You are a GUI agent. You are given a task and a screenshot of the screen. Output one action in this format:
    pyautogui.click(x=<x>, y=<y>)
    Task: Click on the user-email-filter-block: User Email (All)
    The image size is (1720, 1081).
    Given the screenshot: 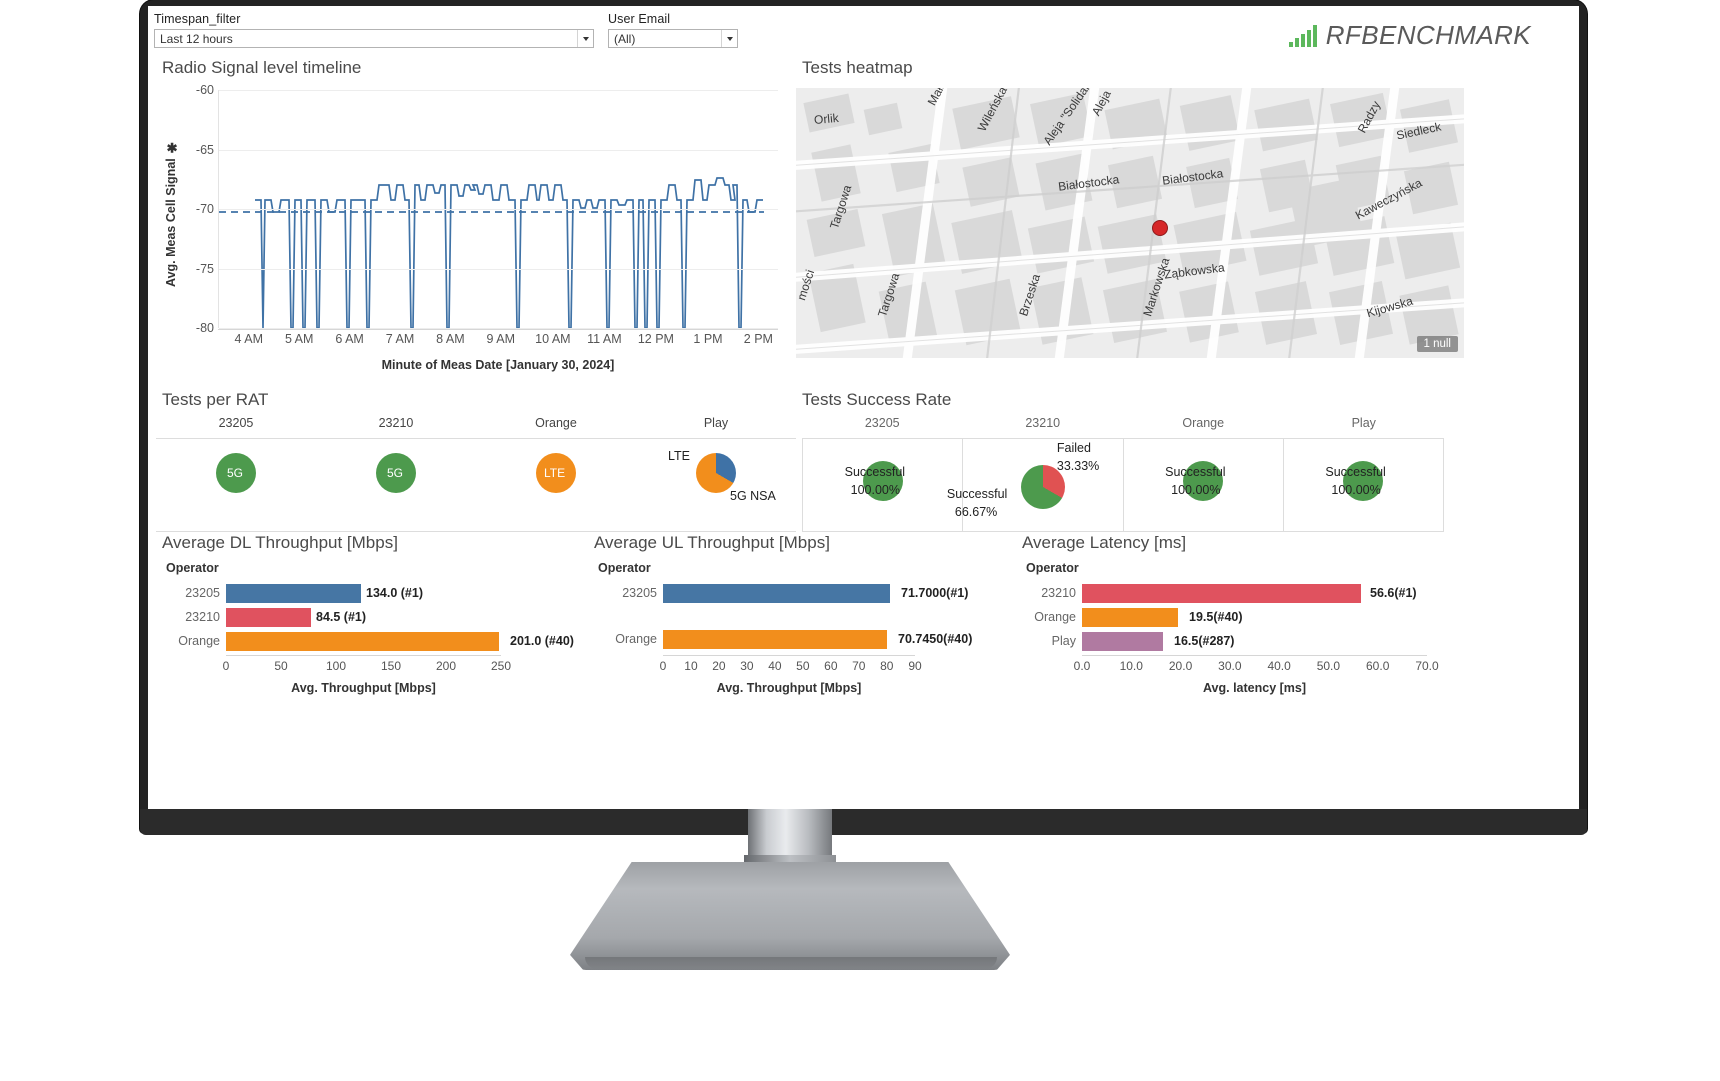 What is the action you would take?
    pyautogui.click(x=673, y=30)
    